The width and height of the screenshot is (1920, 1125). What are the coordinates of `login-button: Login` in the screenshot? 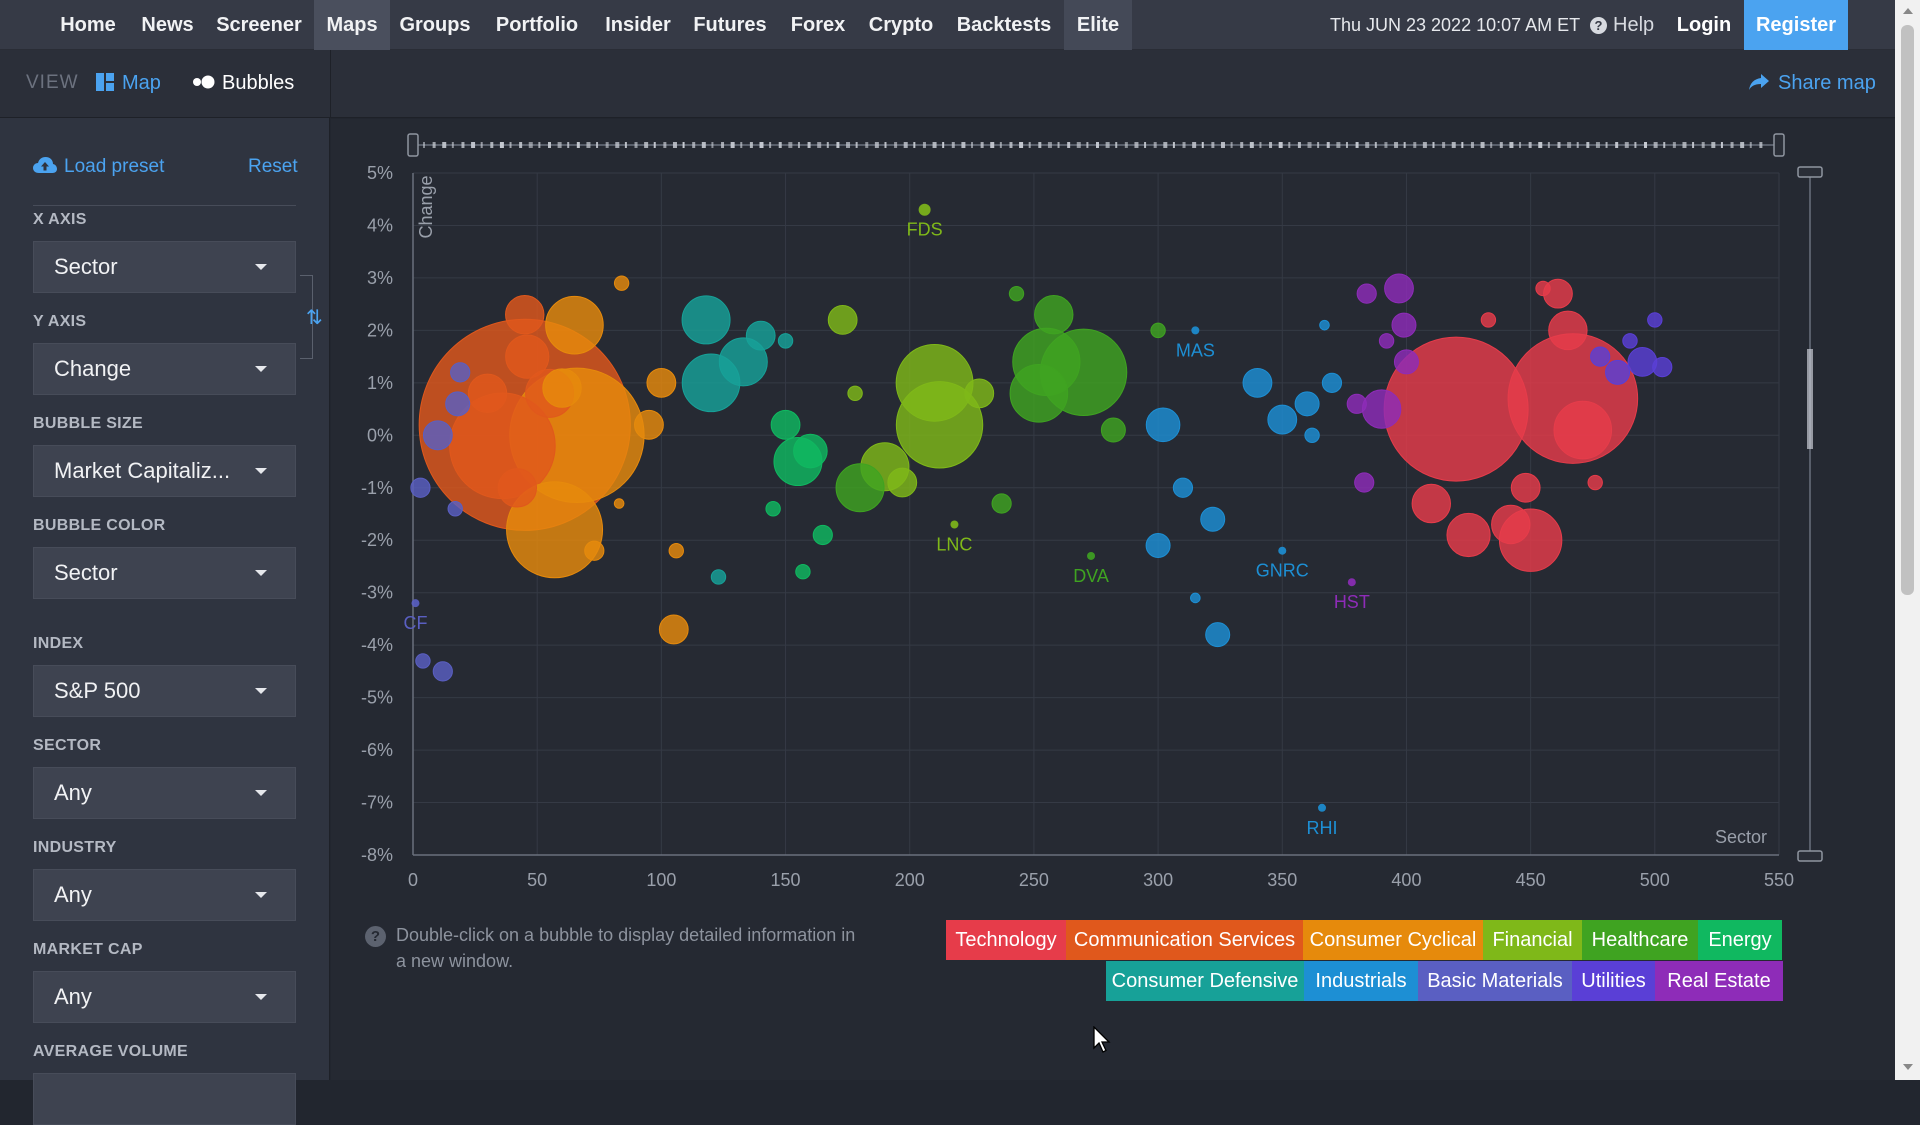 It's located at (1704, 25).